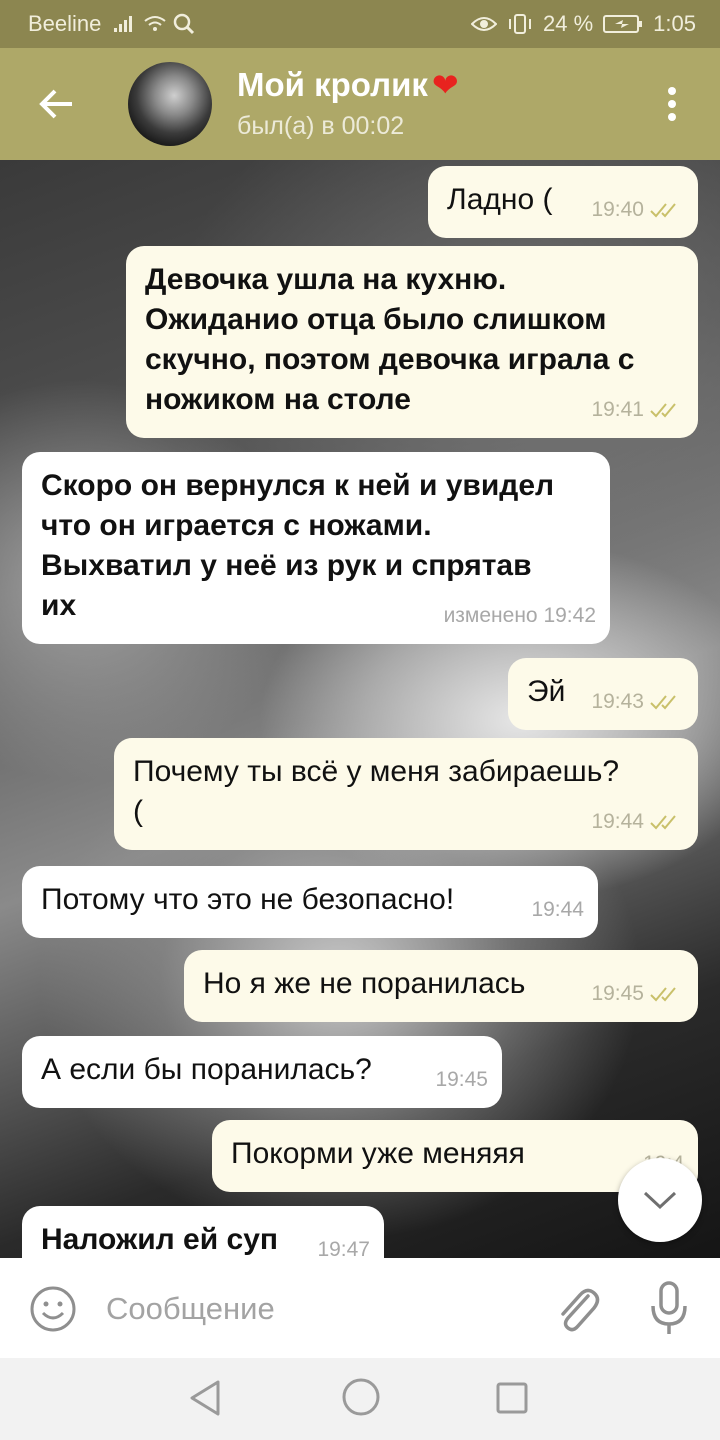  What do you see at coordinates (568, 23) in the screenshot?
I see `battery-percent: 24 %` at bounding box center [568, 23].